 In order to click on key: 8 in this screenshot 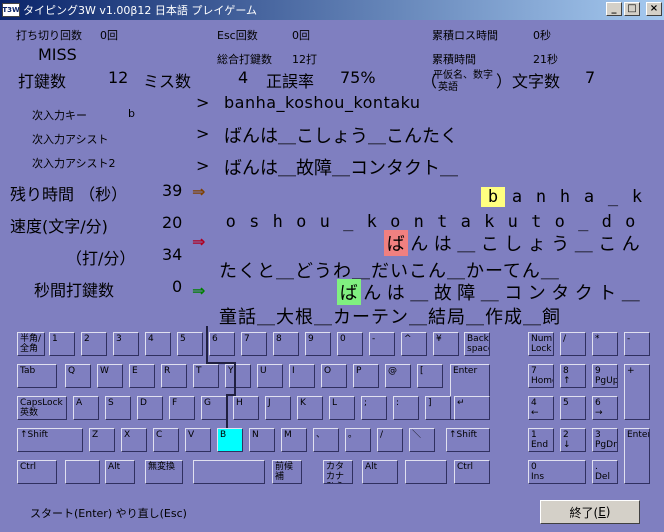, I will do `click(286, 344)`.